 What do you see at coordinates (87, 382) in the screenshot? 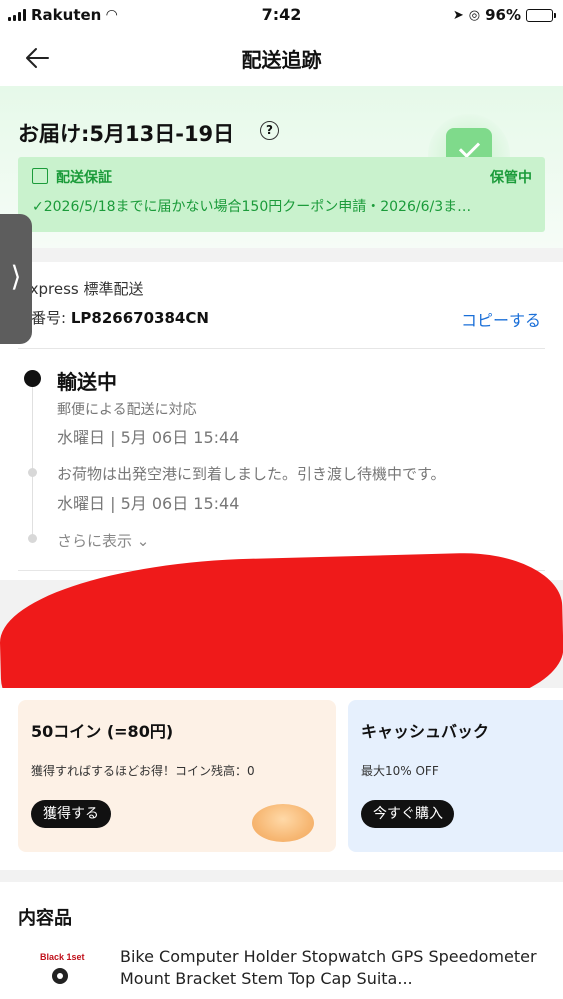
I see `timeline-status: 輸送中` at bounding box center [87, 382].